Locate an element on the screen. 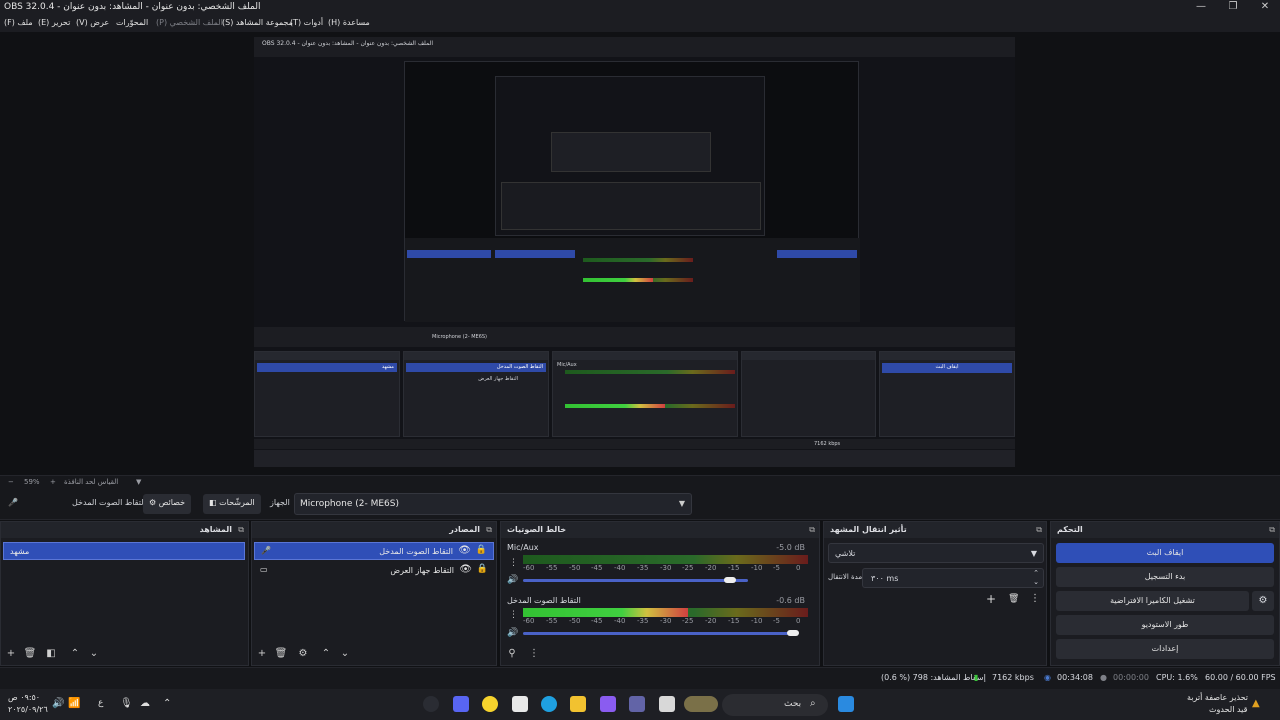  mixer-channel-name: التقاط الصوت المدخل is located at coordinates (544, 600).